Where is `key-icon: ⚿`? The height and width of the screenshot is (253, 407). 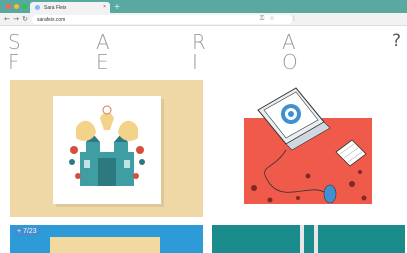
key-icon: ⚿ is located at coordinates (262, 19).